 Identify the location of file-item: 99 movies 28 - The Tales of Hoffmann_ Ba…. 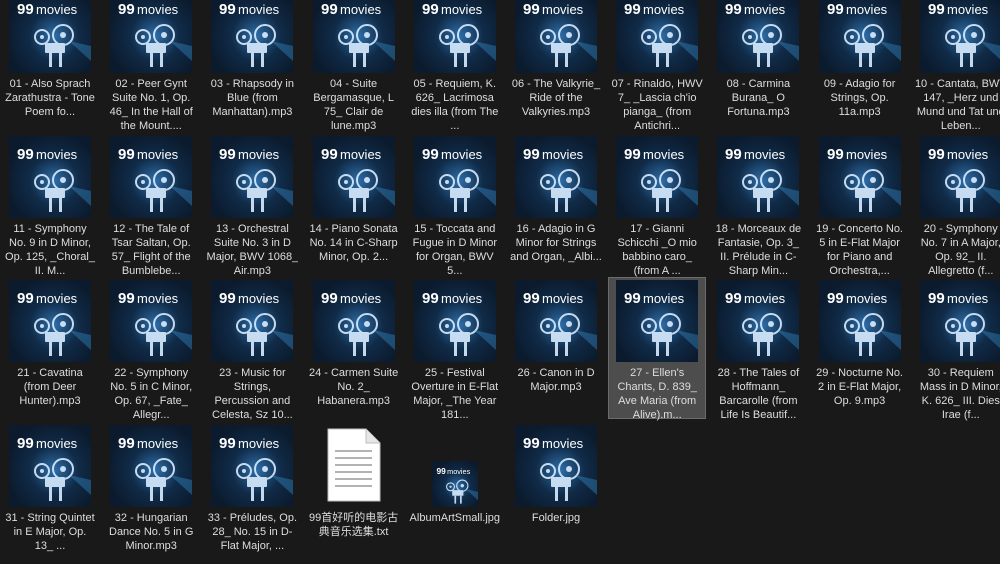
(758, 349).